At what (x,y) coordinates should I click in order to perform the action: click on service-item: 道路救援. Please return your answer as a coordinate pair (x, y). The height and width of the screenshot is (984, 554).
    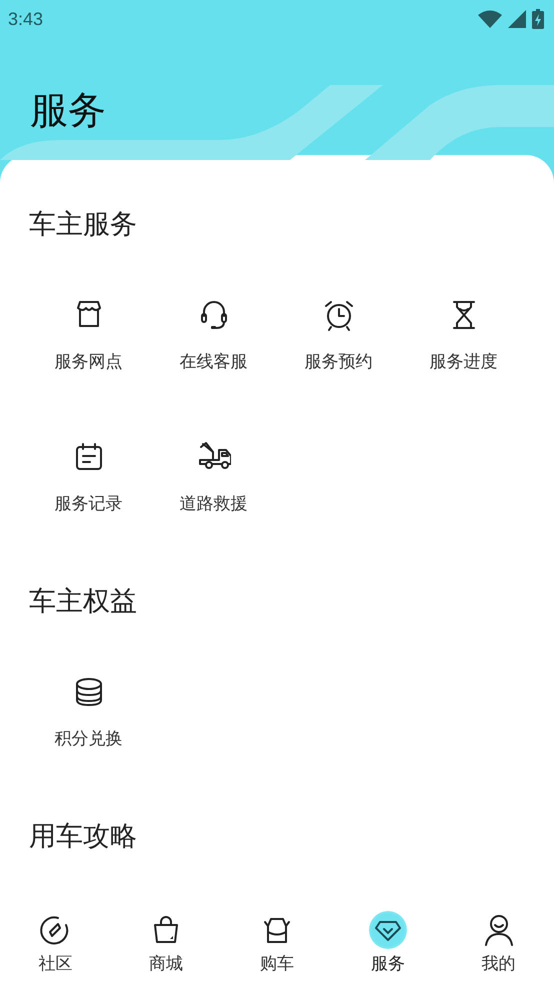
    Looking at the image, I should click on (214, 504).